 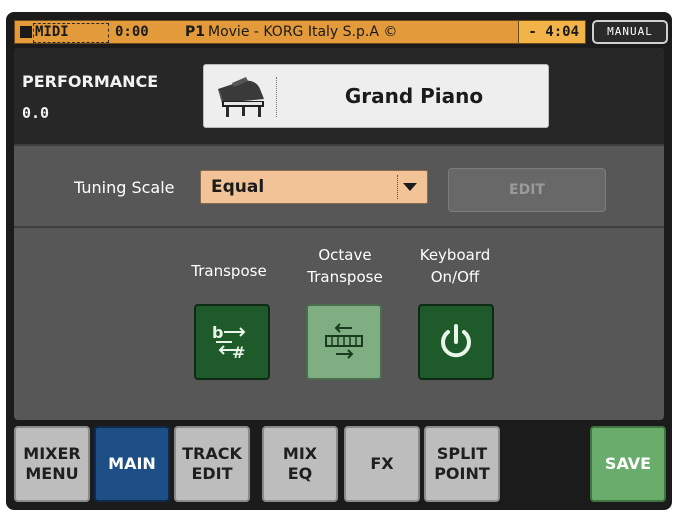 What do you see at coordinates (124, 187) in the screenshot?
I see `tuning-scale-label: Tuning Scale` at bounding box center [124, 187].